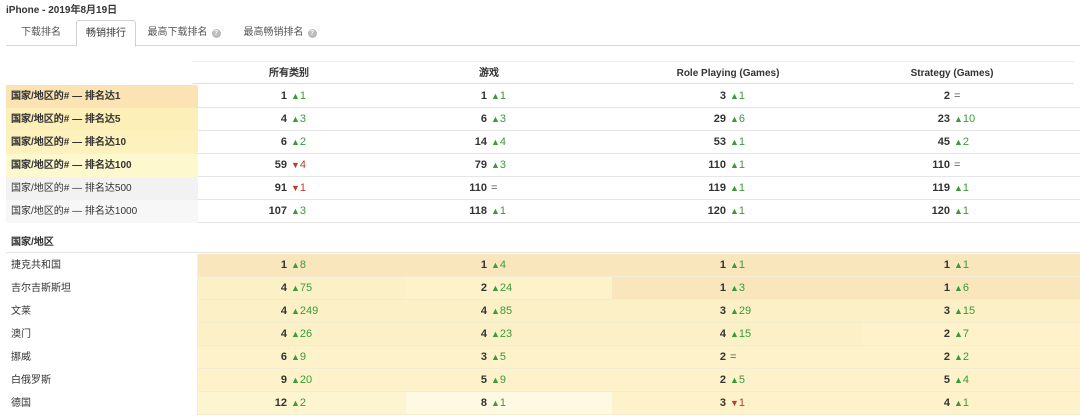 The image size is (1080, 416). Describe the element at coordinates (734, 380) in the screenshot. I see `rank-cell: 2 ▲5` at that location.